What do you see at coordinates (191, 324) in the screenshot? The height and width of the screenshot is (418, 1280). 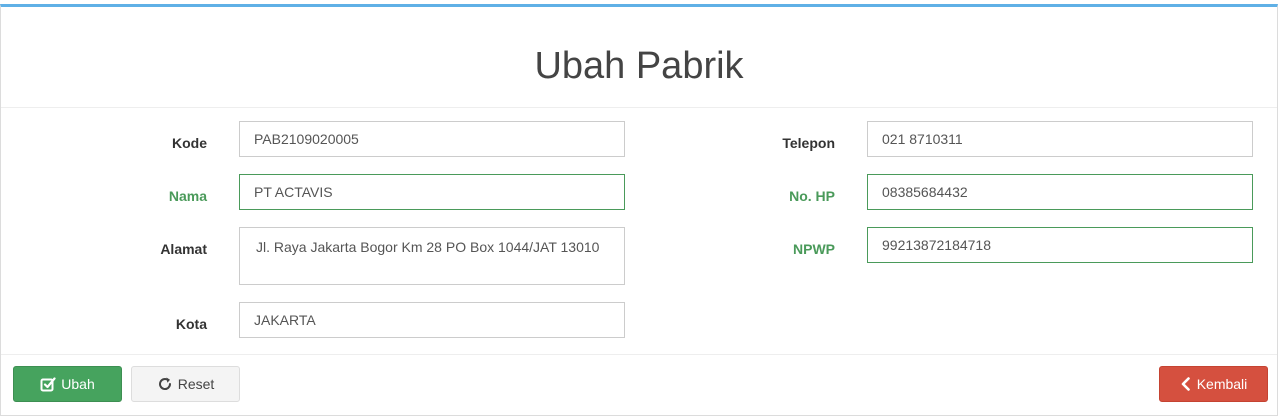 I see `kota-label: Kota` at bounding box center [191, 324].